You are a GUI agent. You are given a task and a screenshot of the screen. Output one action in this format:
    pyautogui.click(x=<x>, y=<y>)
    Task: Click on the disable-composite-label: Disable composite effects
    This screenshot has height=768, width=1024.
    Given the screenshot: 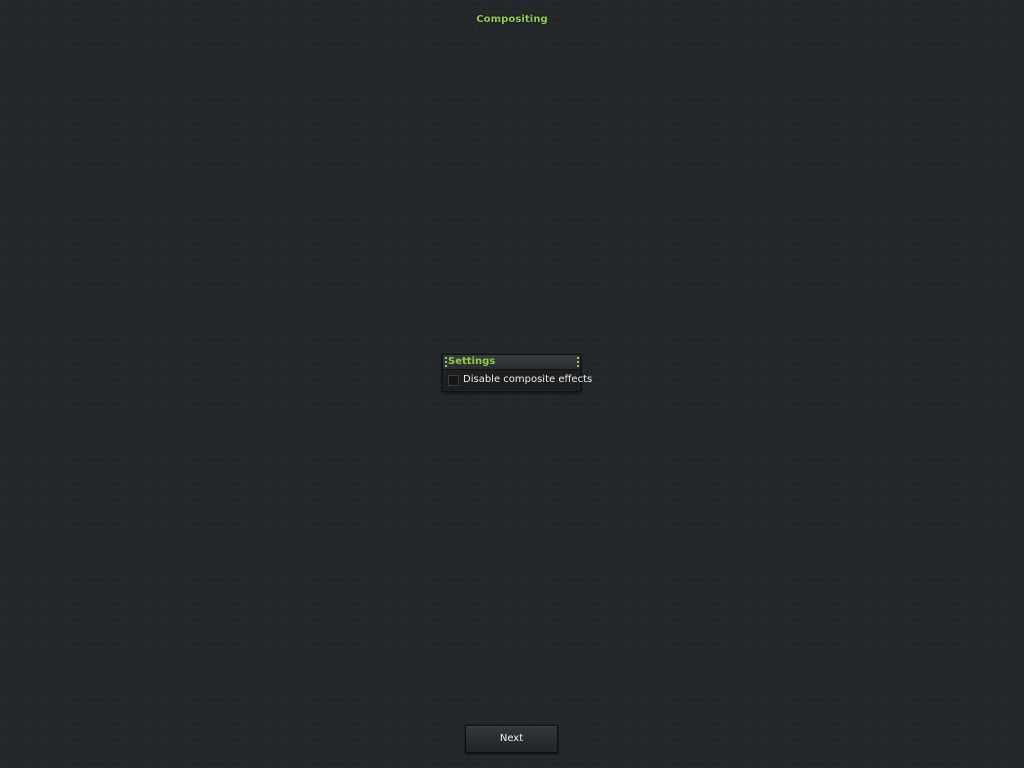 What is the action you would take?
    pyautogui.click(x=527, y=379)
    